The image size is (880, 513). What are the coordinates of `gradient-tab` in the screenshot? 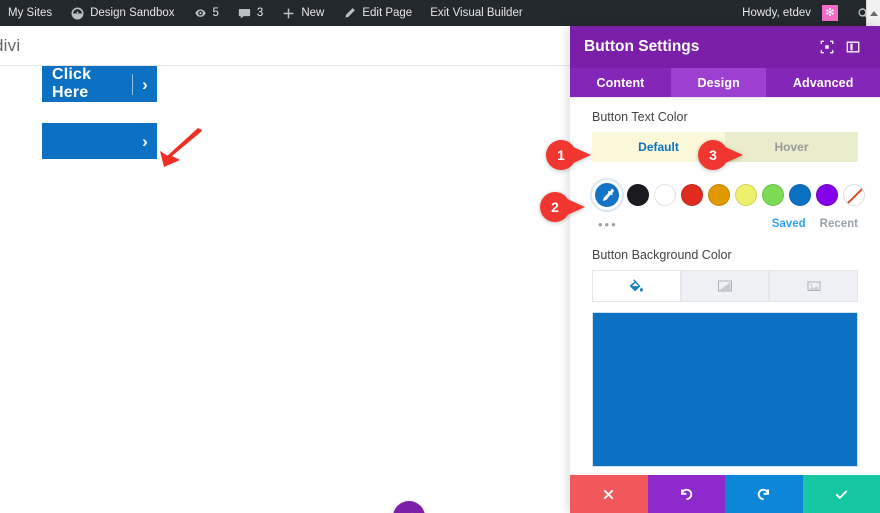 It's located at (725, 286).